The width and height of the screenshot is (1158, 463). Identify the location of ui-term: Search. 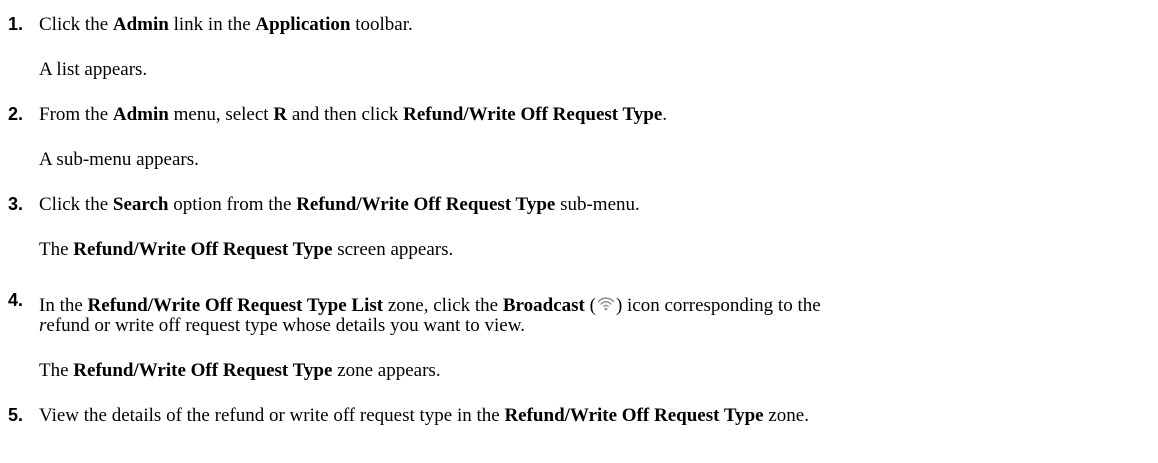
(140, 204).